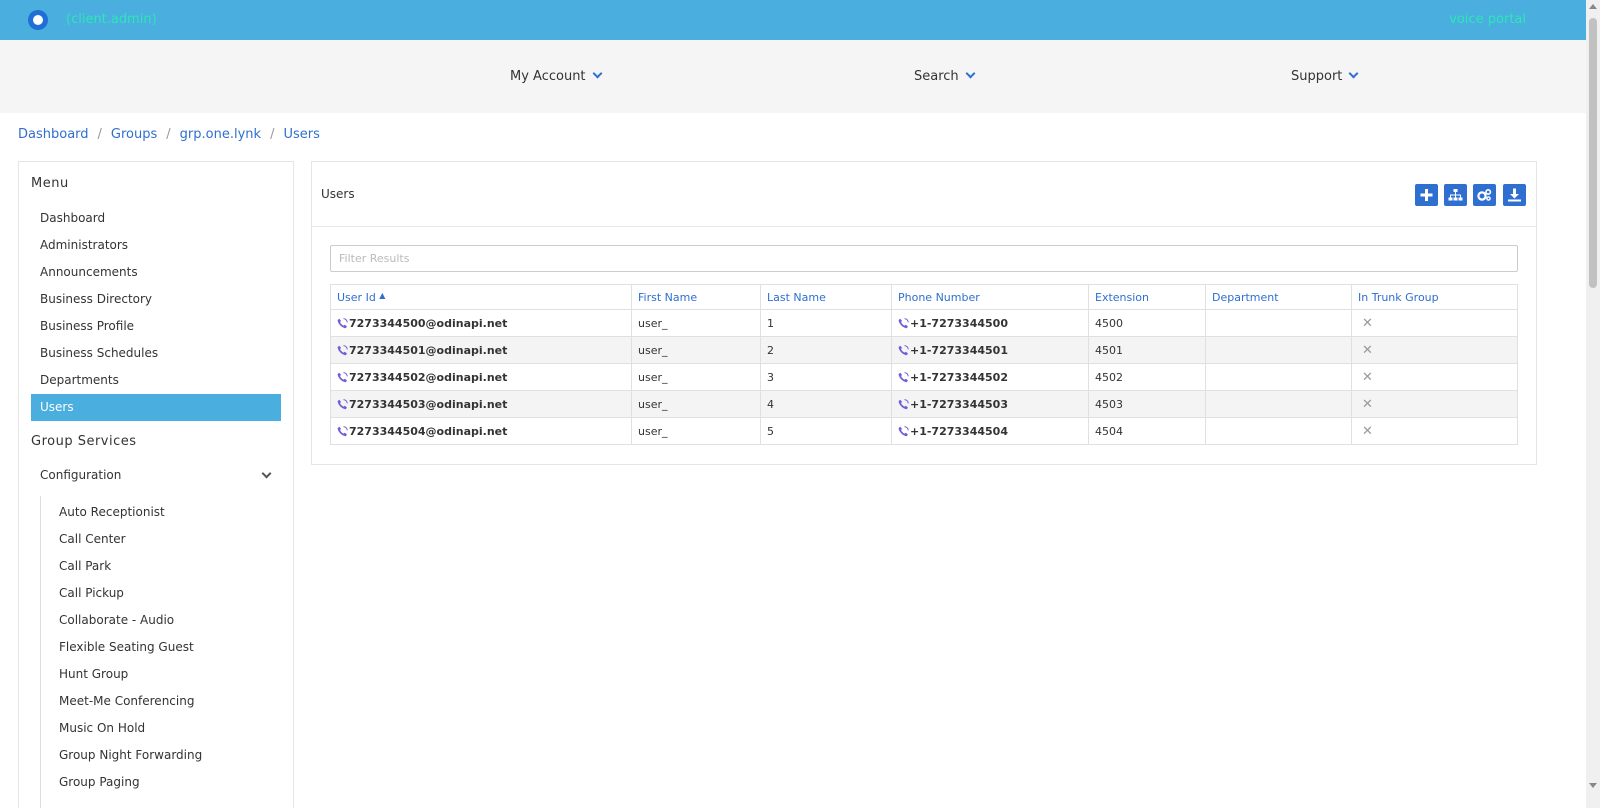  What do you see at coordinates (112, 512) in the screenshot?
I see `sidebar-subitem-auto-receptionist: Auto Receptionist` at bounding box center [112, 512].